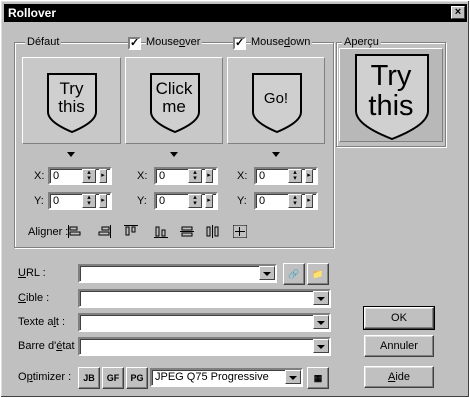  What do you see at coordinates (161, 231) in the screenshot?
I see `align-bottom-icon` at bounding box center [161, 231].